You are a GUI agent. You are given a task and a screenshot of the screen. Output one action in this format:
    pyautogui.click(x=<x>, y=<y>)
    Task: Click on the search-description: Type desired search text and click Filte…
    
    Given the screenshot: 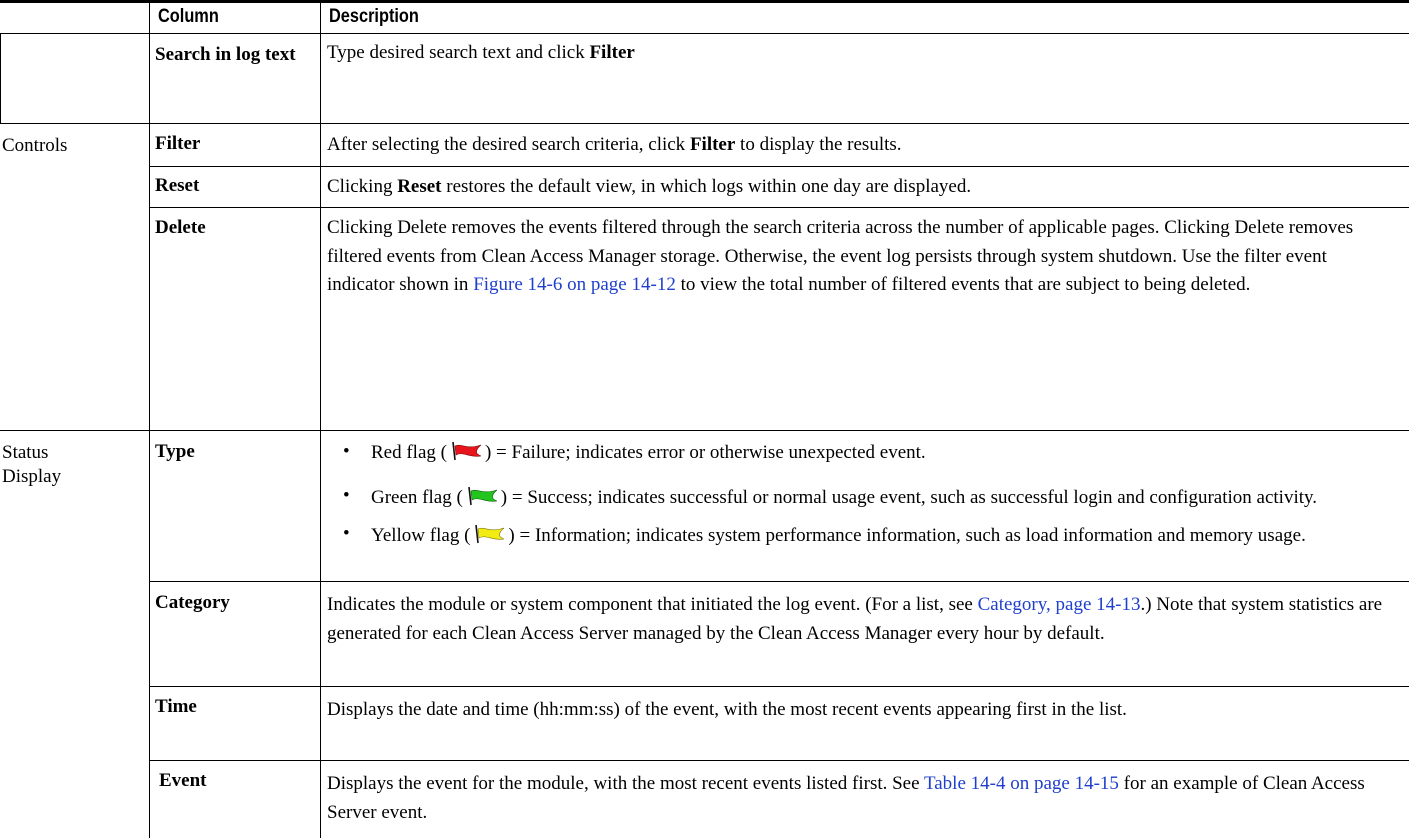 What is the action you would take?
    pyautogui.click(x=864, y=53)
    